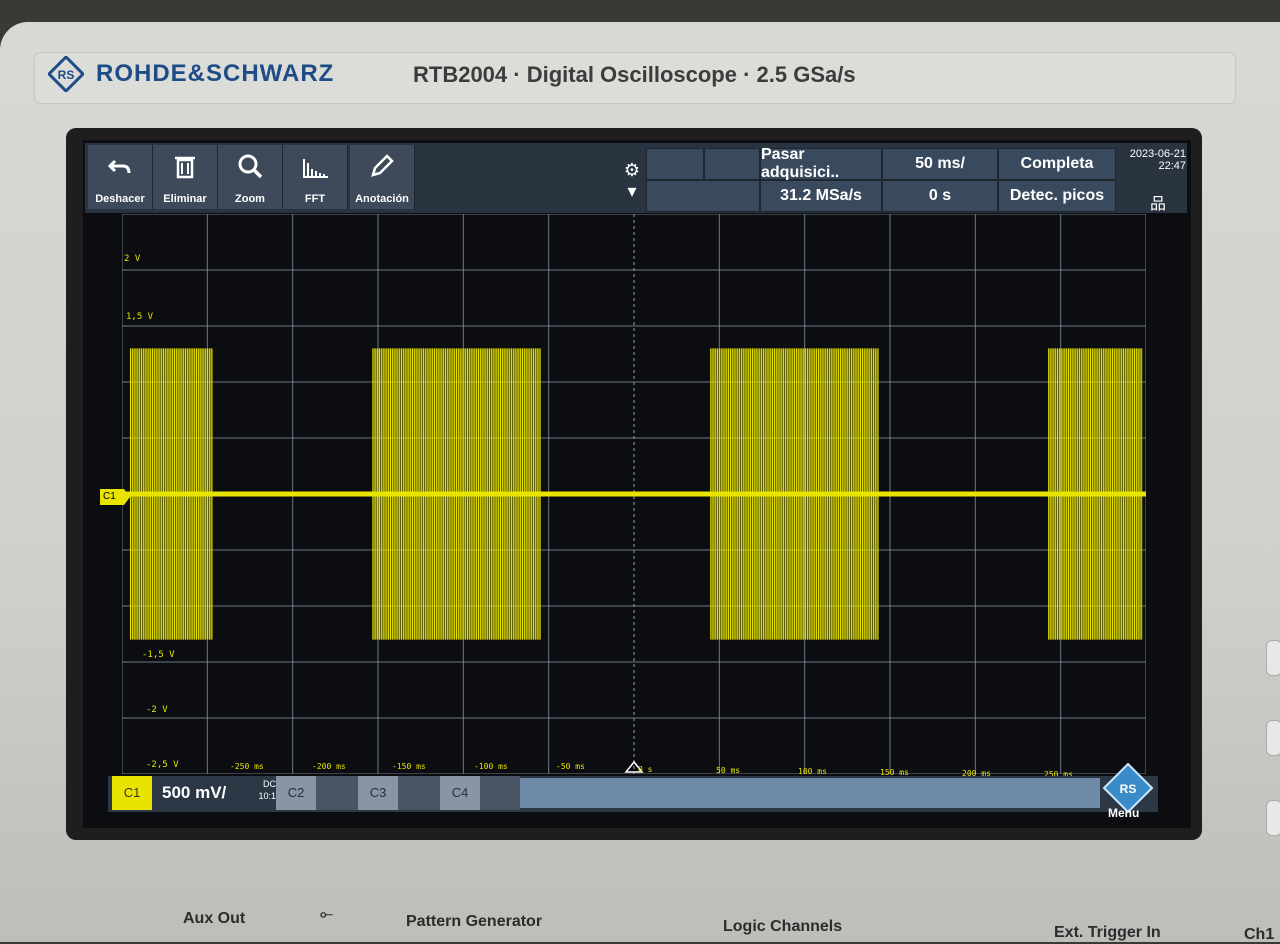  What do you see at coordinates (250, 166) in the screenshot?
I see `zoom-icon` at bounding box center [250, 166].